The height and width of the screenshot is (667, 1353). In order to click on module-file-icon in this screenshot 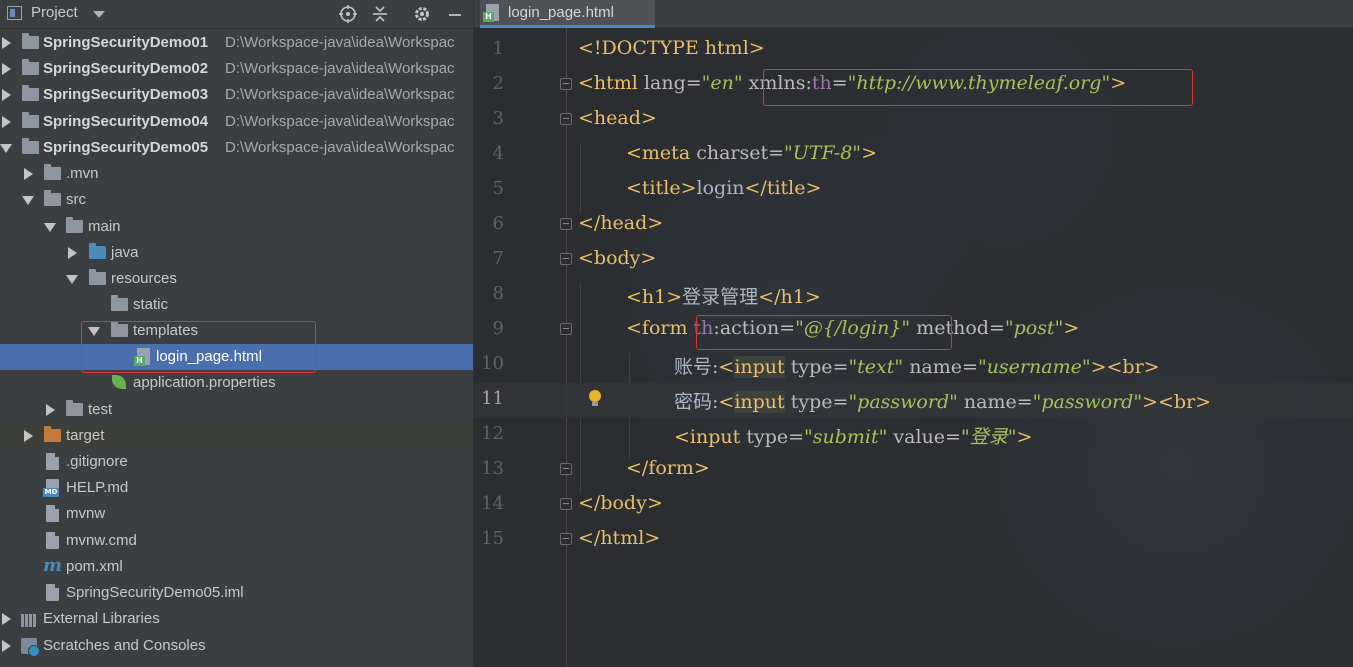, I will do `click(52, 592)`.